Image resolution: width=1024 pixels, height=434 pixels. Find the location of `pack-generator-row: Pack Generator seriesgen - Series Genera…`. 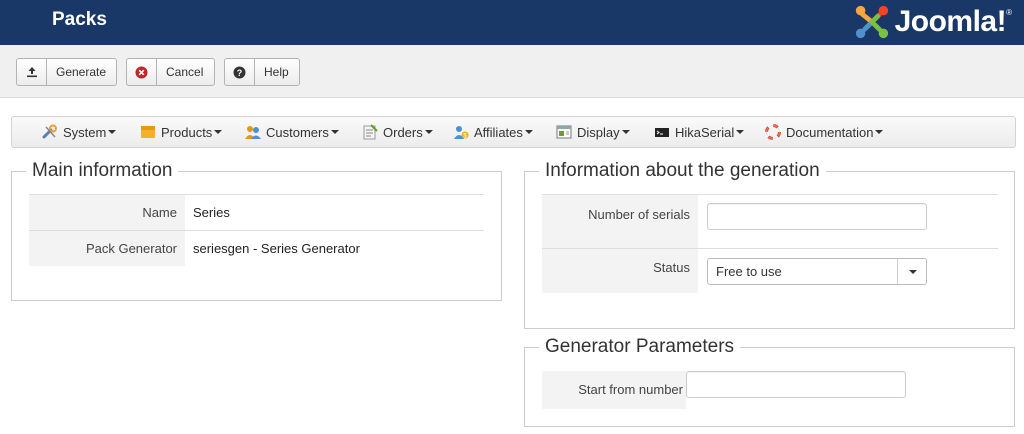

pack-generator-row: Pack Generator seriesgen - Series Genera… is located at coordinates (256, 248).